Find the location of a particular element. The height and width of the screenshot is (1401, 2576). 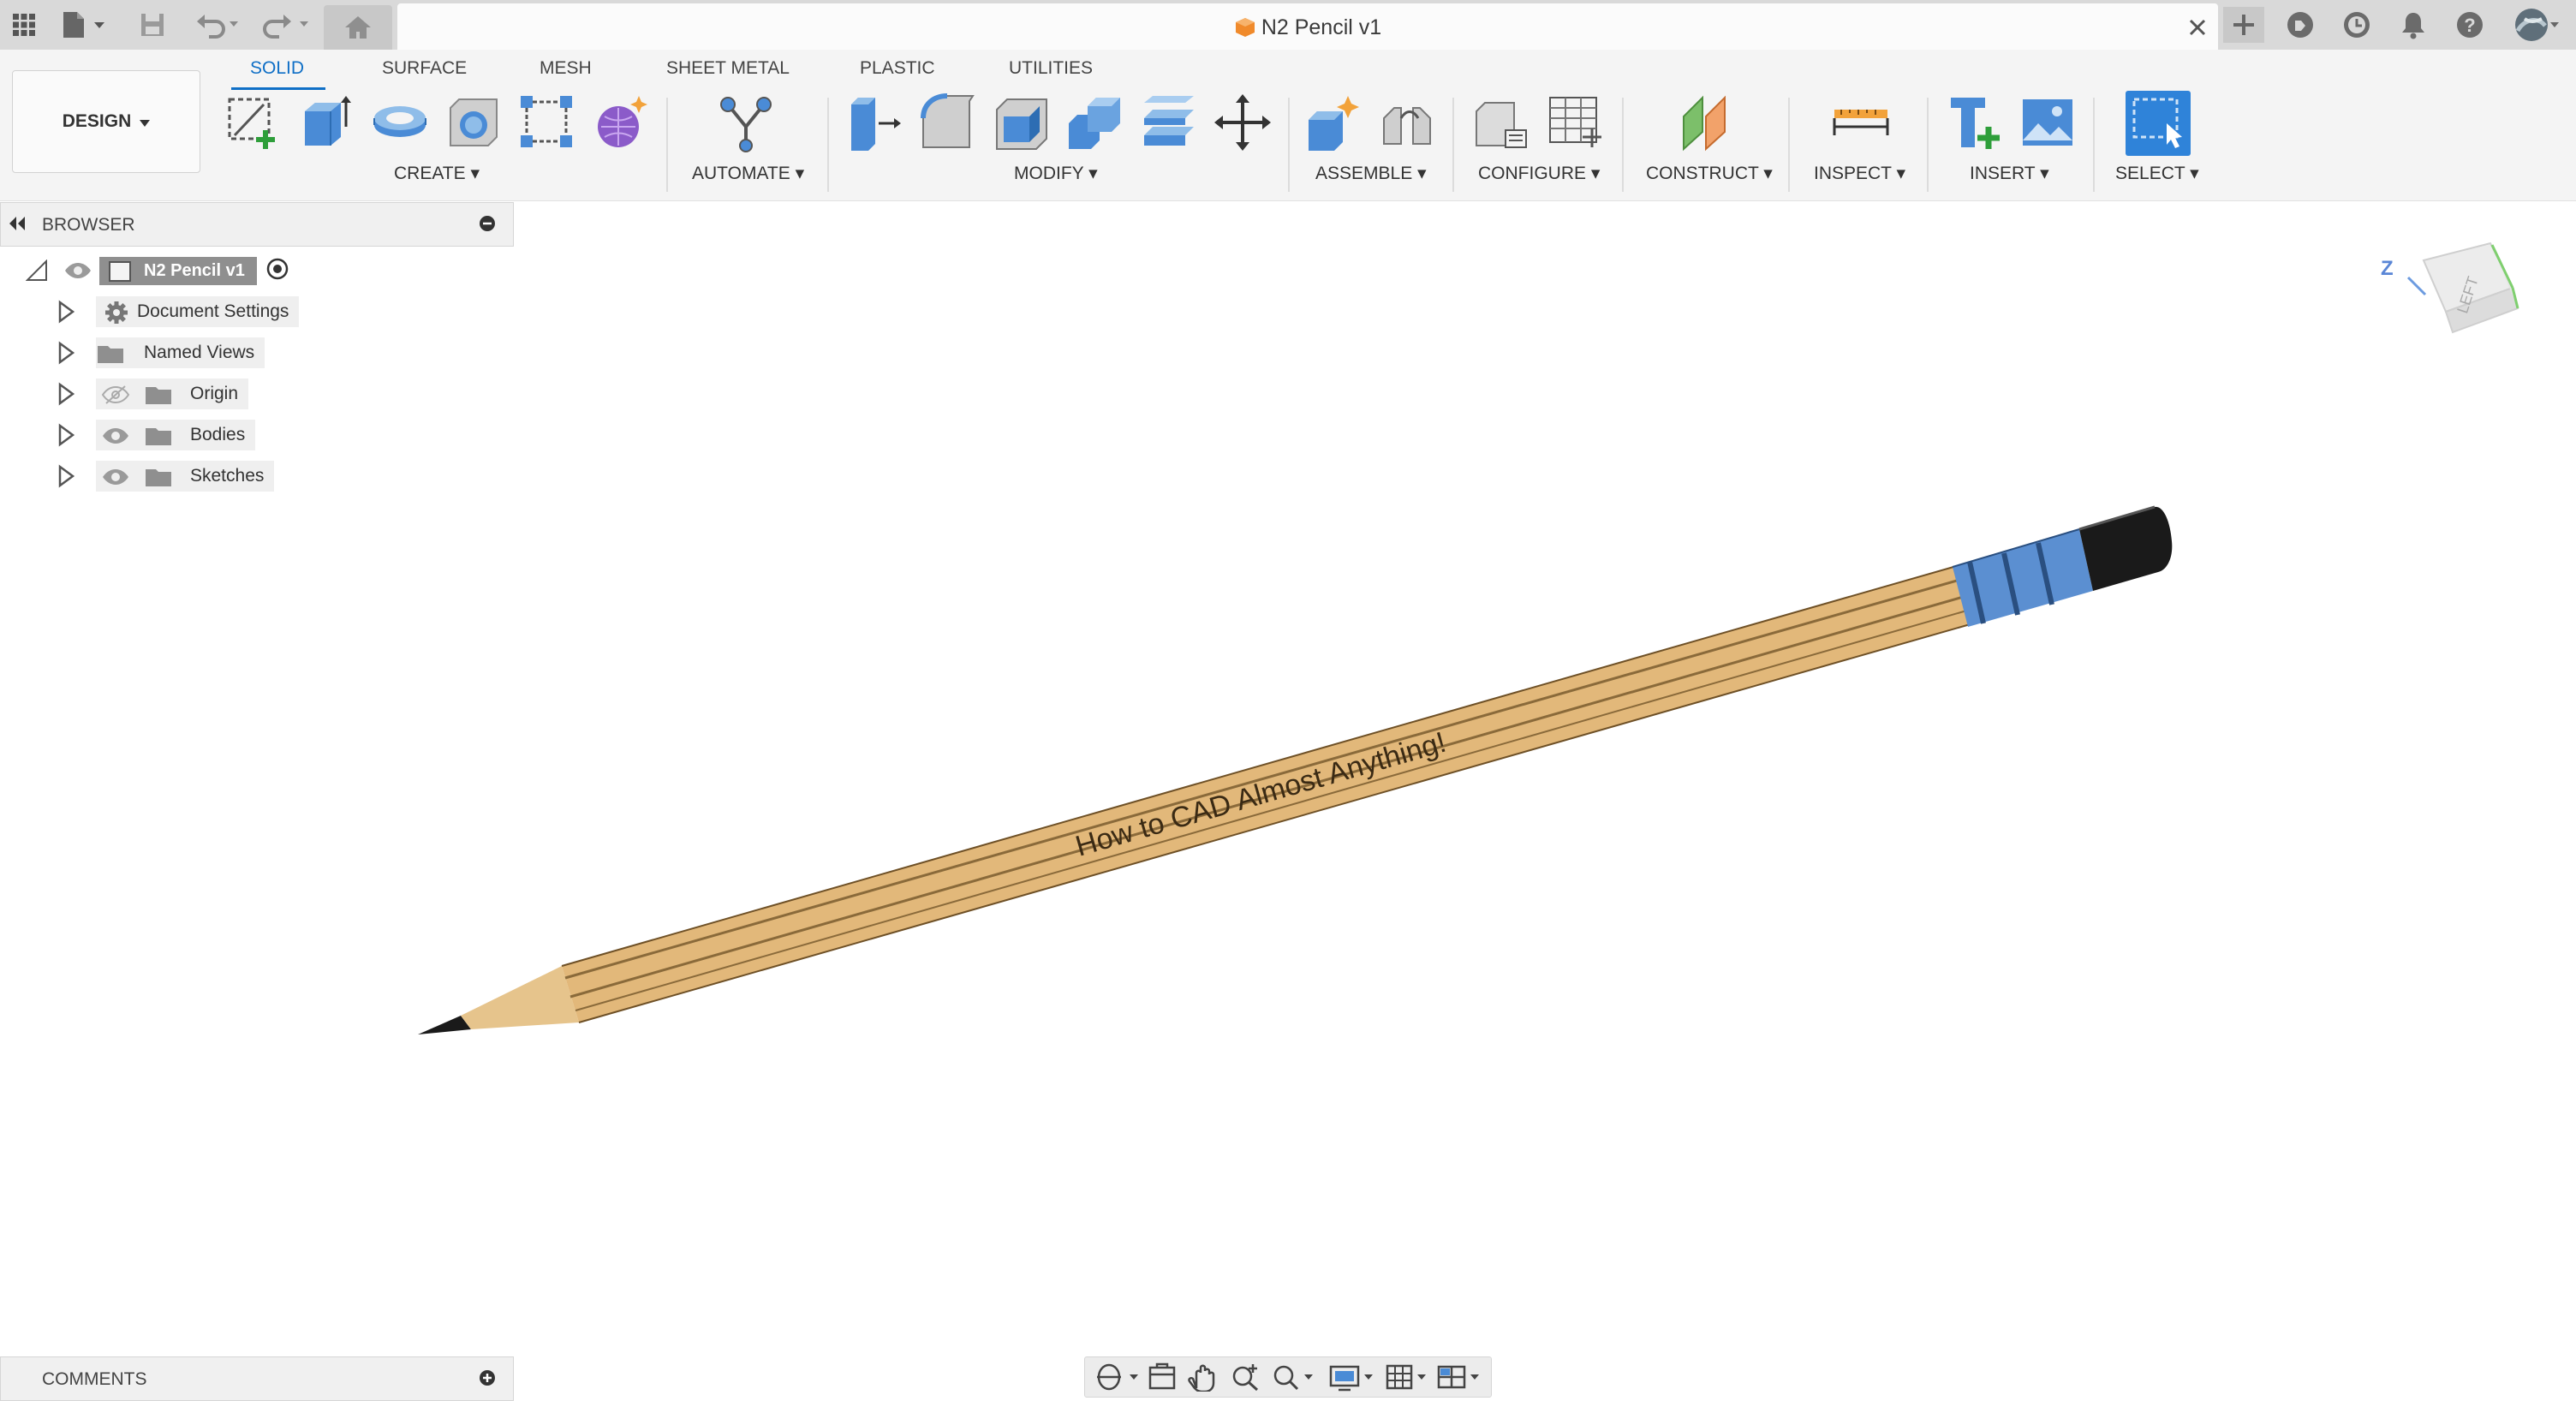

tab-solid: SOLID is located at coordinates (277, 69).